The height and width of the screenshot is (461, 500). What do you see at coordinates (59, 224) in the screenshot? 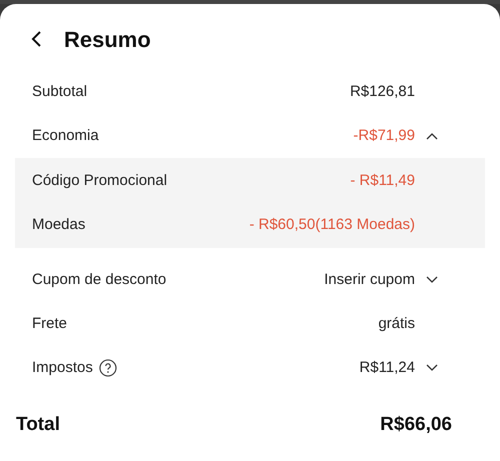
I see `row-label: Moedas` at bounding box center [59, 224].